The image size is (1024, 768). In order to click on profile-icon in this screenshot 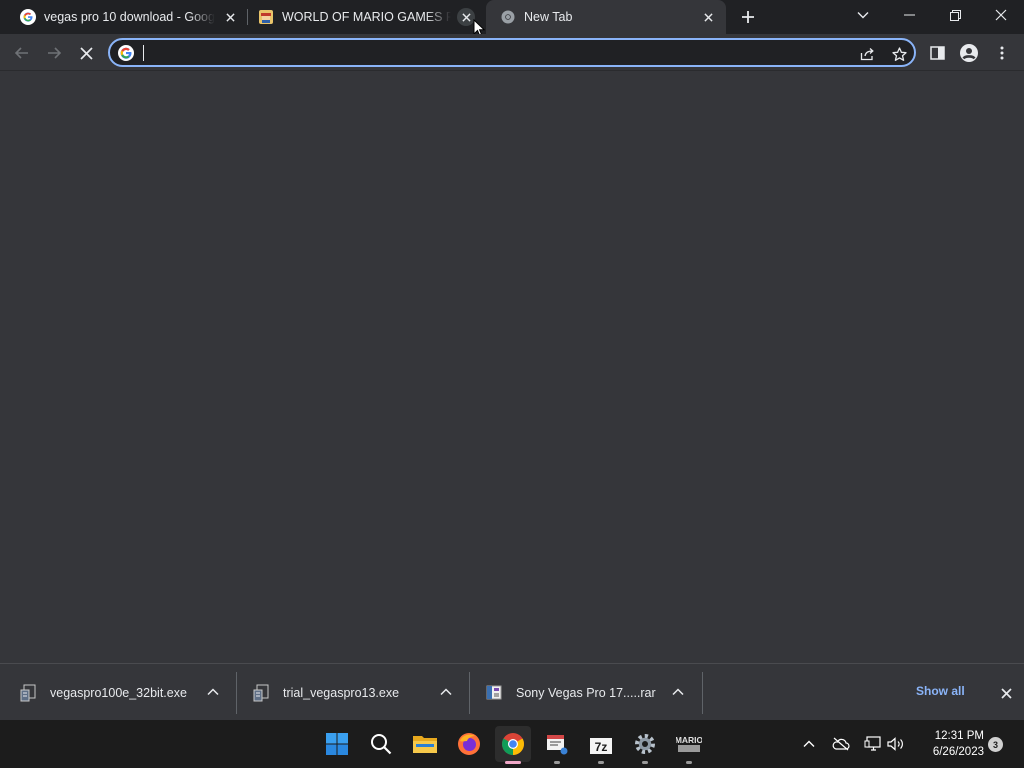, I will do `click(969, 53)`.